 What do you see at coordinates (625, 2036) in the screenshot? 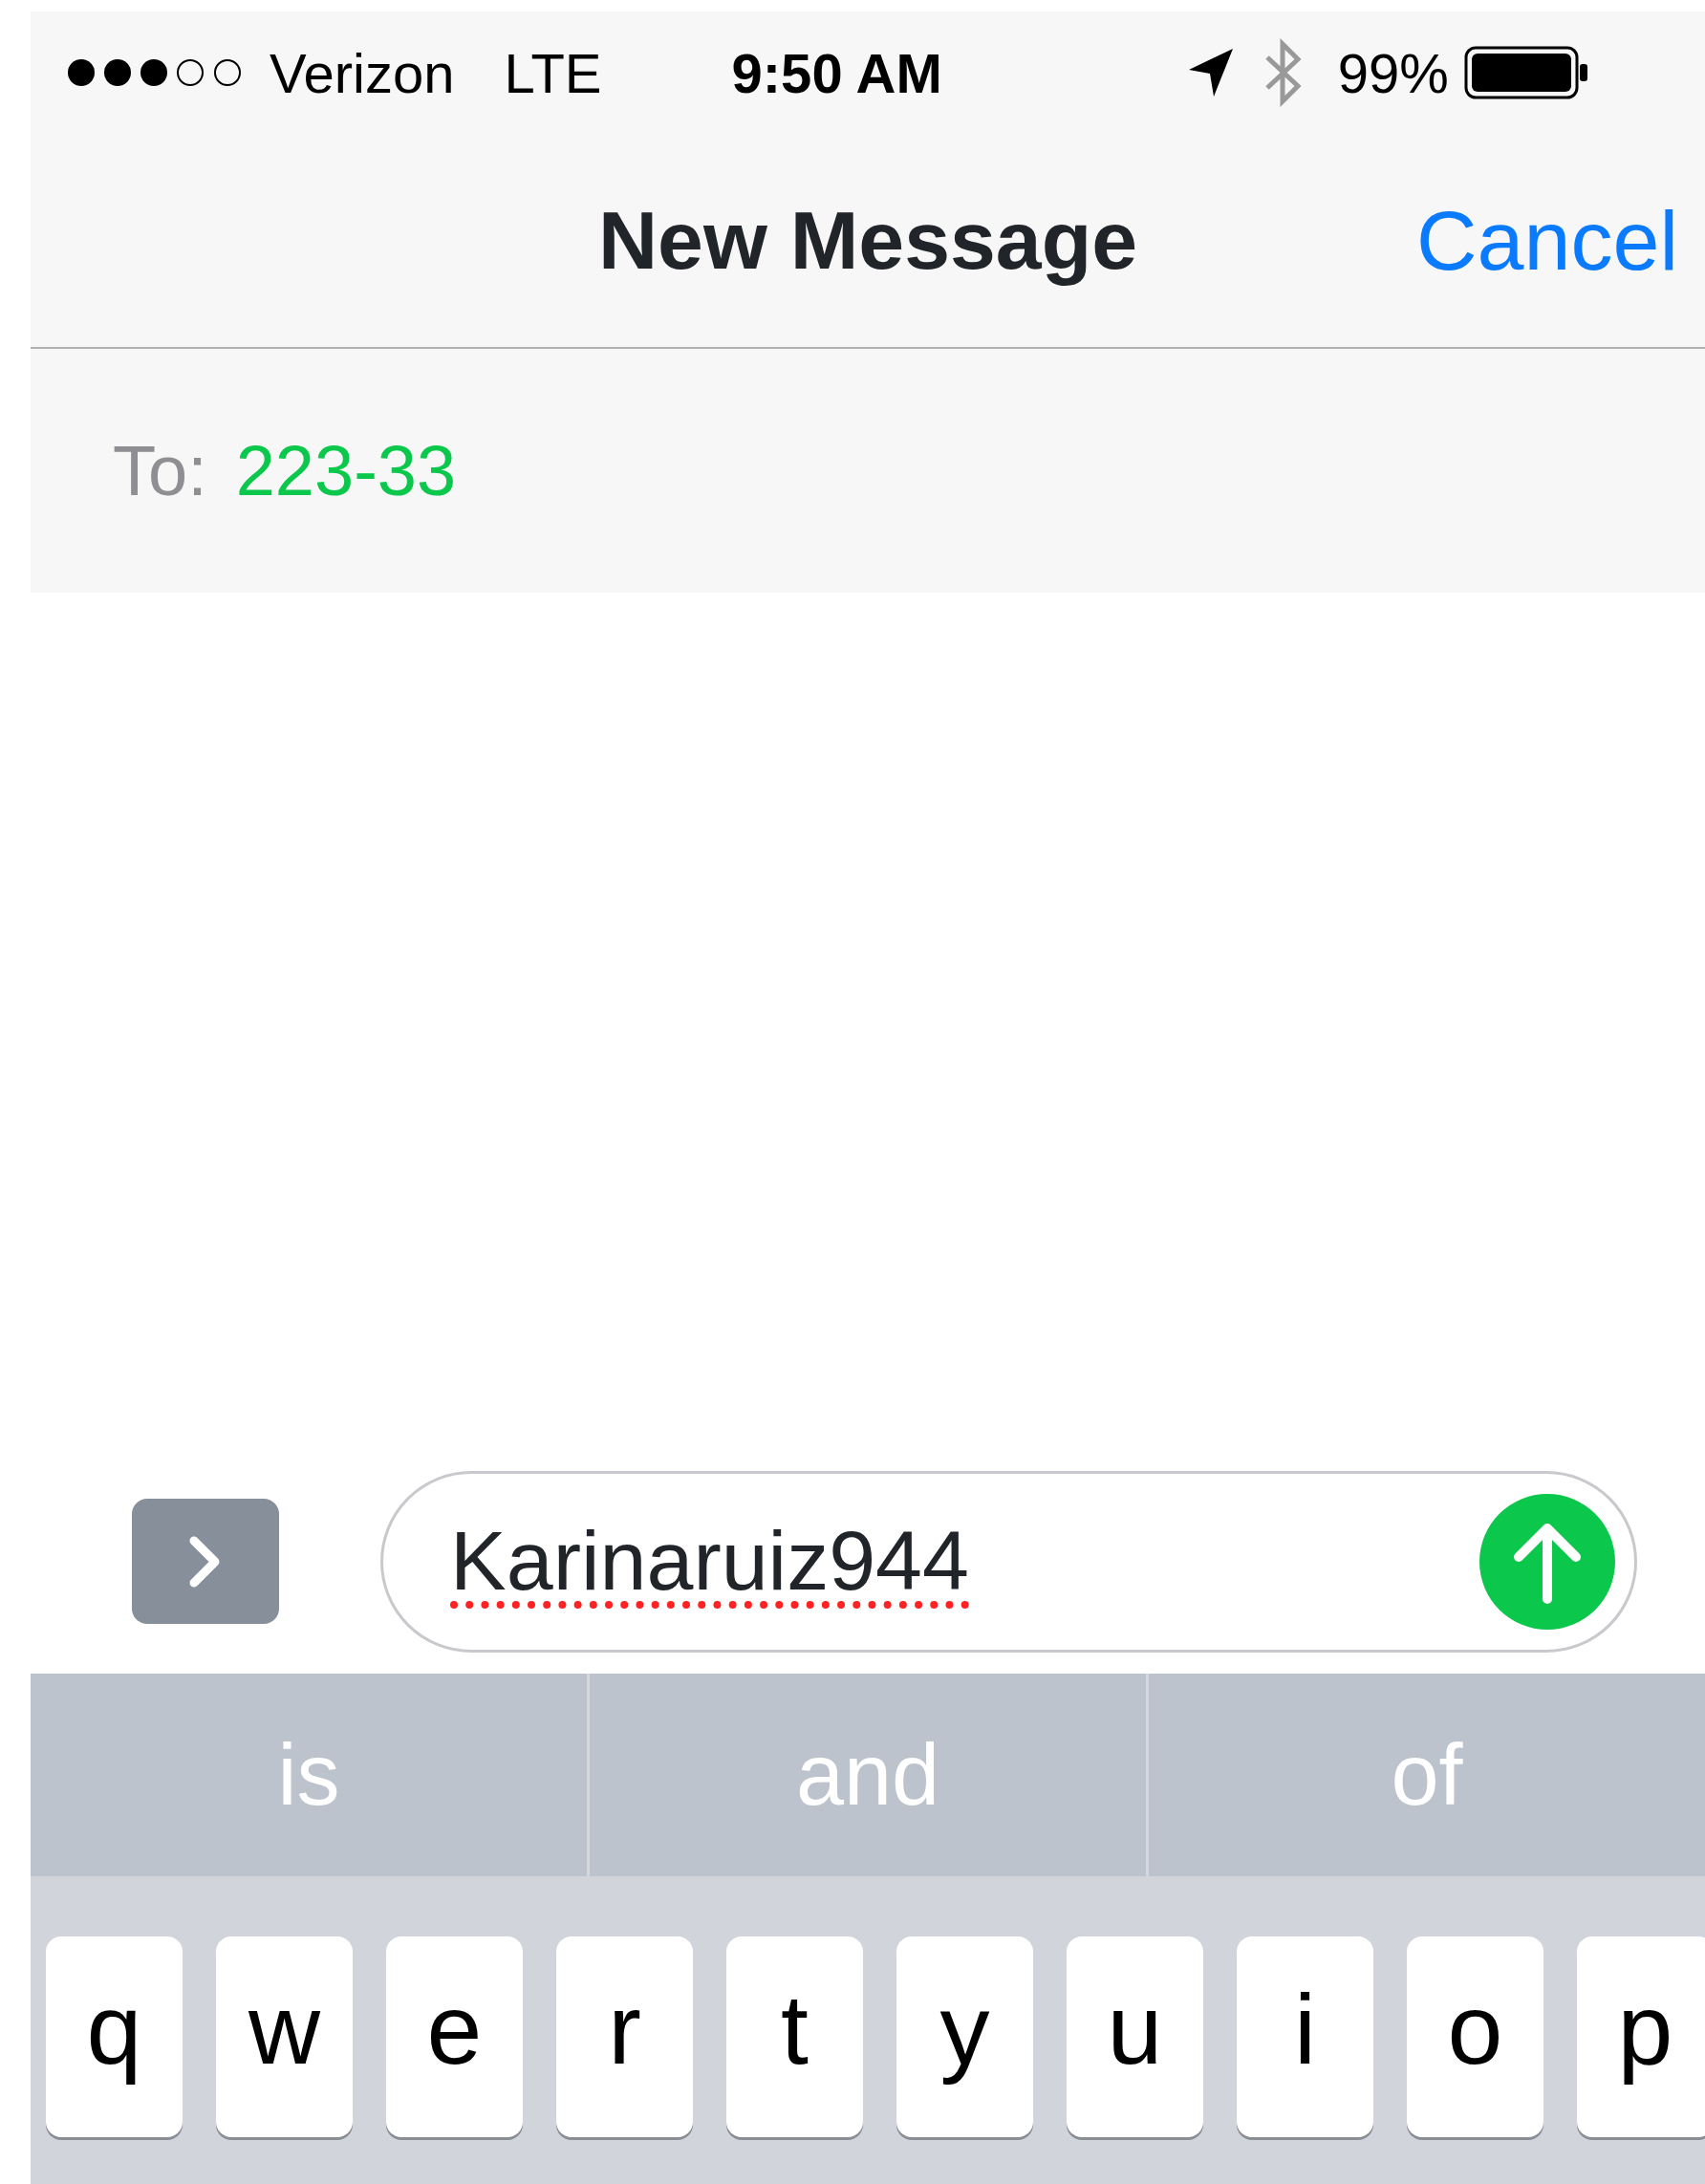
I see `keyboard-key: r` at bounding box center [625, 2036].